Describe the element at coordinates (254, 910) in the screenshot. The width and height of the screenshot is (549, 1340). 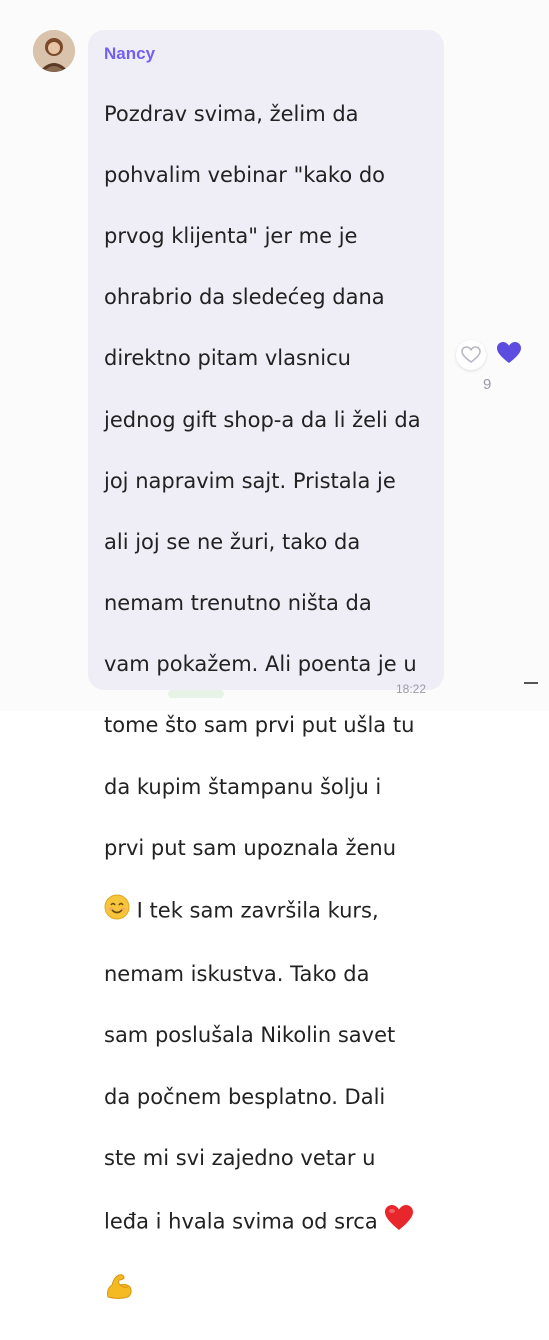
I see `message-line-text: I tek sam završila kurs,` at that location.